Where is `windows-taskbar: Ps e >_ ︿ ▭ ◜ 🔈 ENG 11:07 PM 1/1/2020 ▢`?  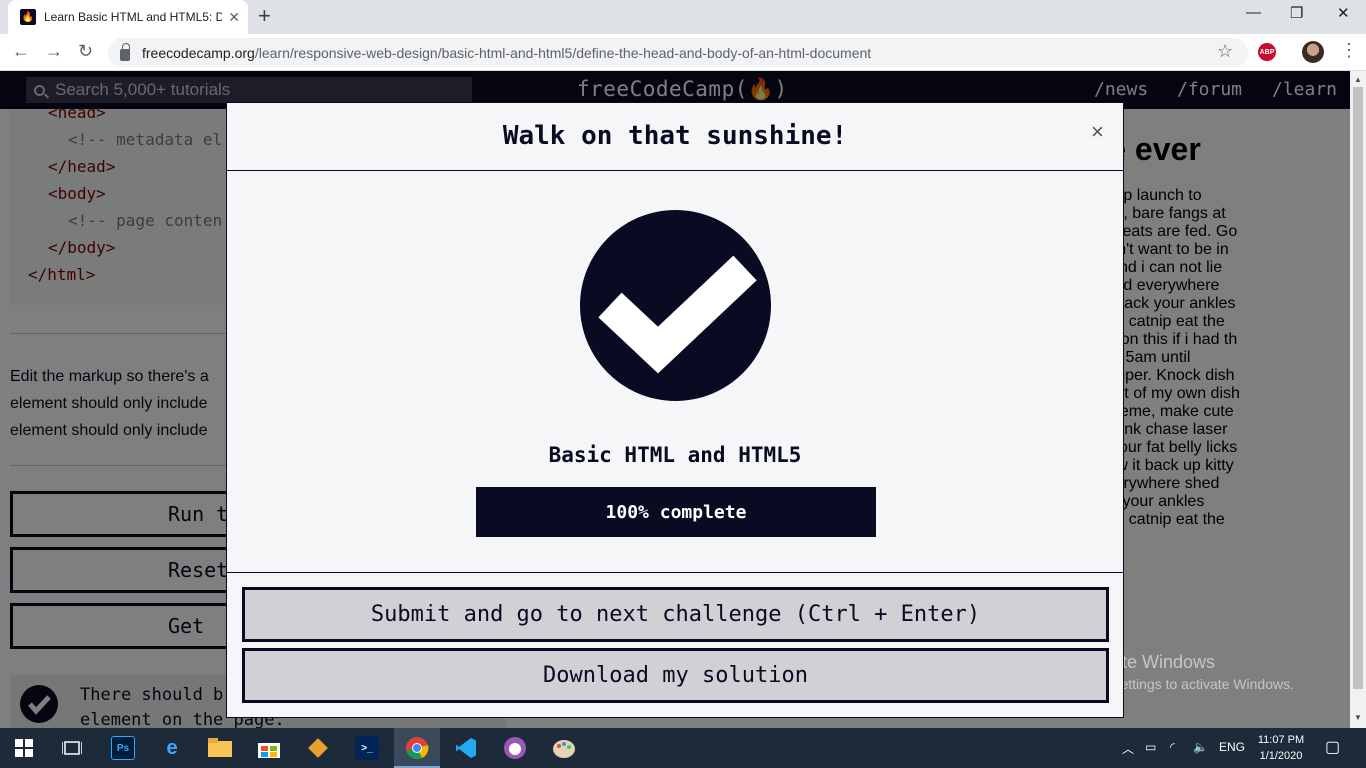
windows-taskbar: Ps e >_ ︿ ▭ ◜ 🔈 ENG 11:07 PM 1/1/2020 ▢ is located at coordinates (683, 748).